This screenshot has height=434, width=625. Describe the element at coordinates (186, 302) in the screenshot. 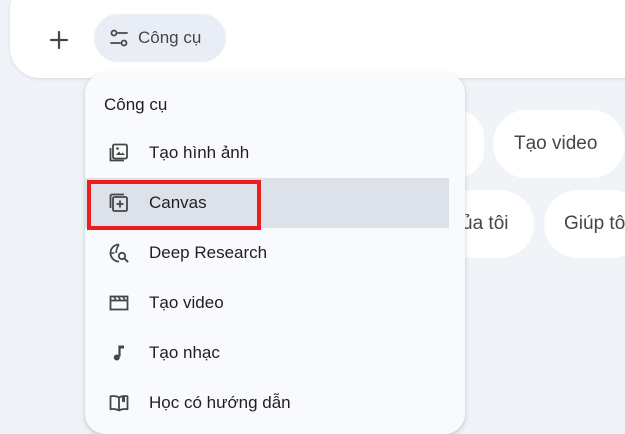

I see `menu-item-label: Tạo video` at that location.